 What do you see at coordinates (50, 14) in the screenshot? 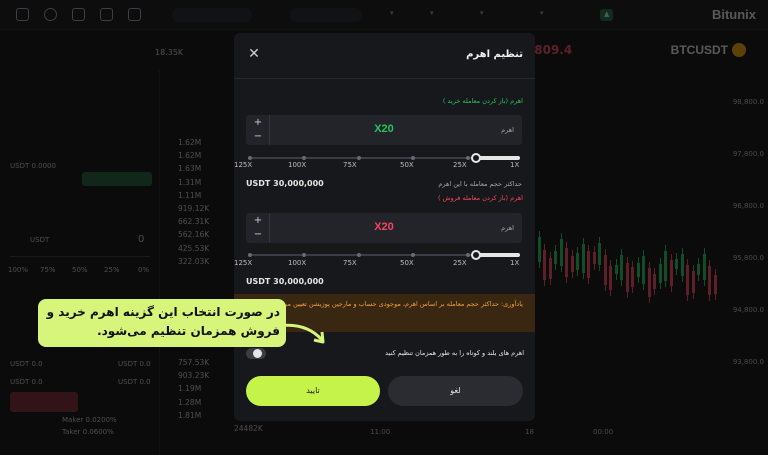
I see `bell-icon` at bounding box center [50, 14].